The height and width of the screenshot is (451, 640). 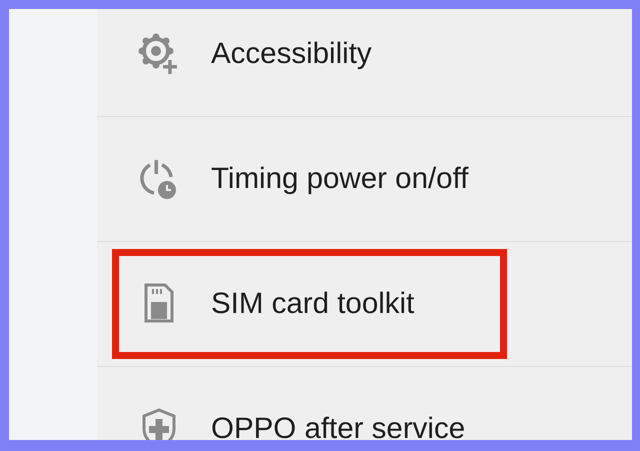 What do you see at coordinates (291, 54) in the screenshot?
I see `item-label: Accessibility` at bounding box center [291, 54].